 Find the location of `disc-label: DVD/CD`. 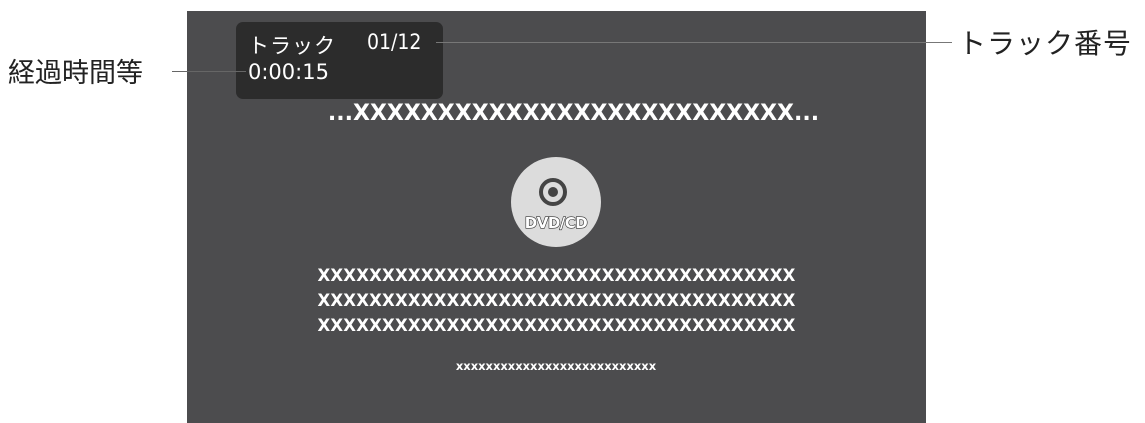

disc-label: DVD/CD is located at coordinates (556, 222).